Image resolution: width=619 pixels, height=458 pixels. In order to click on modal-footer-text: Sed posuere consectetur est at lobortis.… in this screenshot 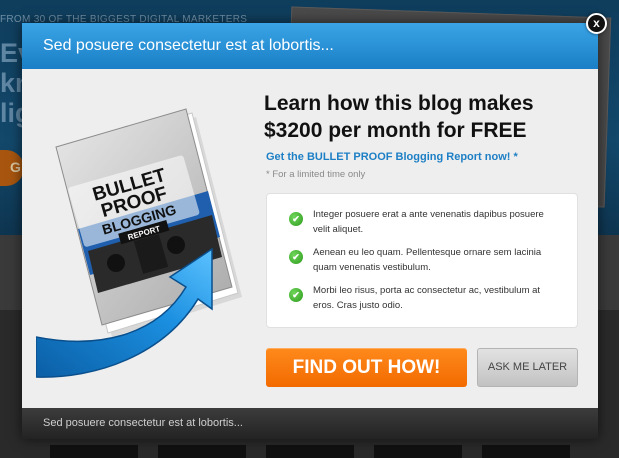, I will do `click(143, 423)`.